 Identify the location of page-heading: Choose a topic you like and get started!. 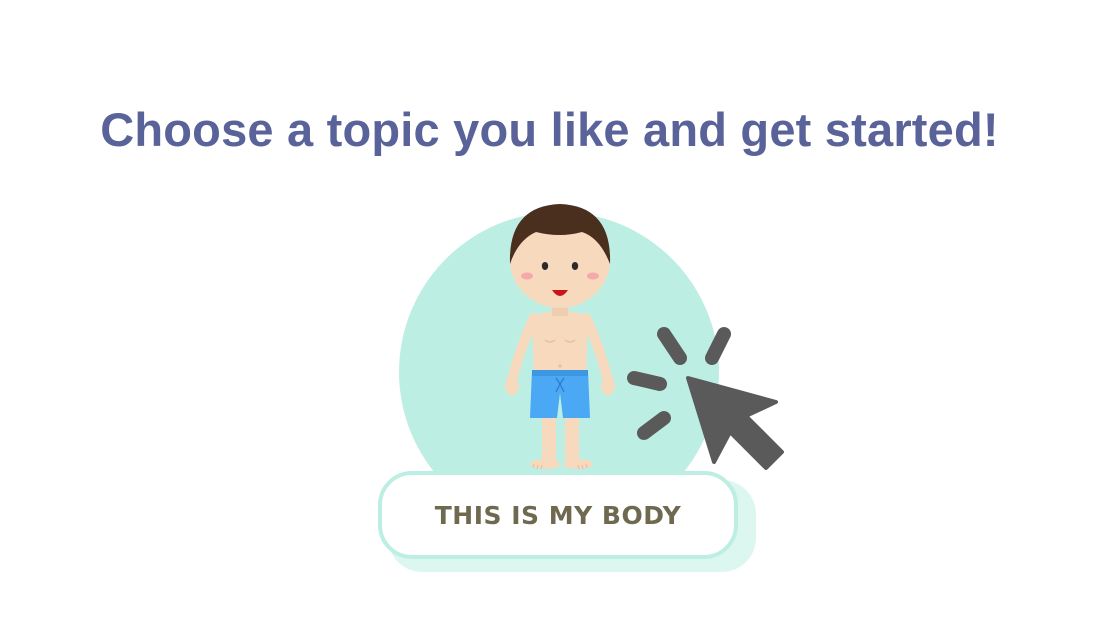
(549, 129).